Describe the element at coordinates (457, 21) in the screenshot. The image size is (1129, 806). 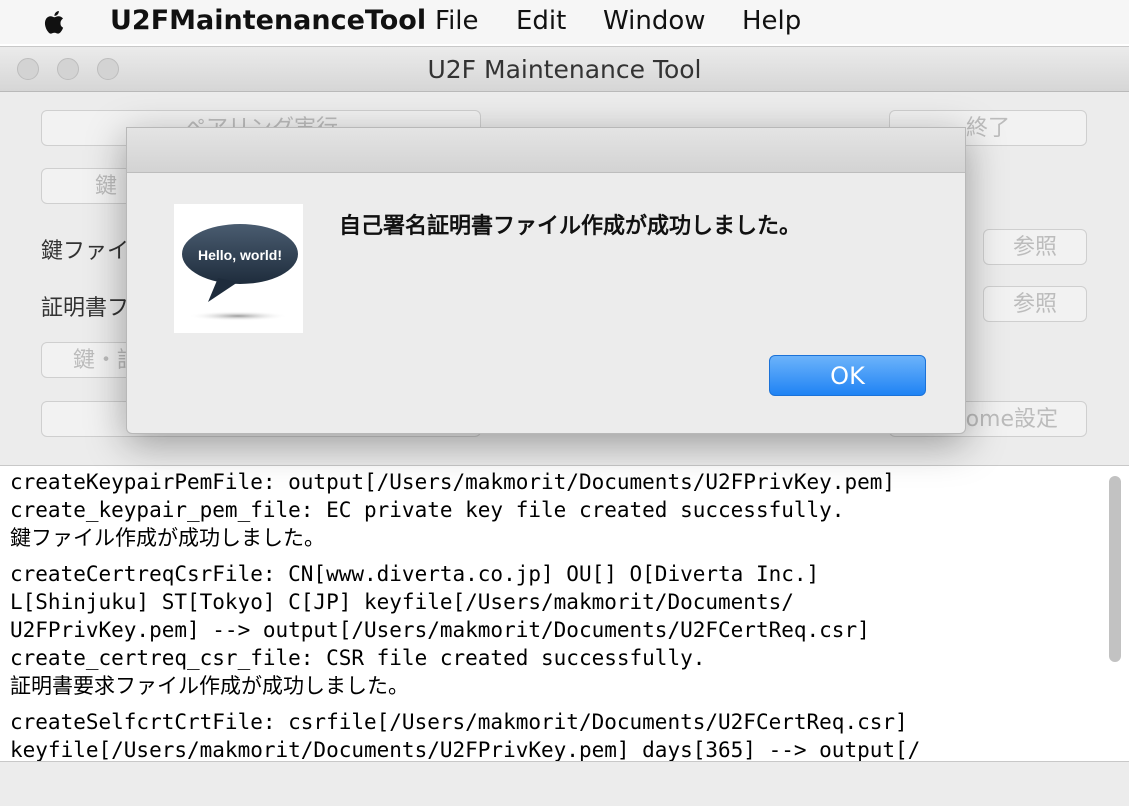
I see `menu-file: File` at that location.